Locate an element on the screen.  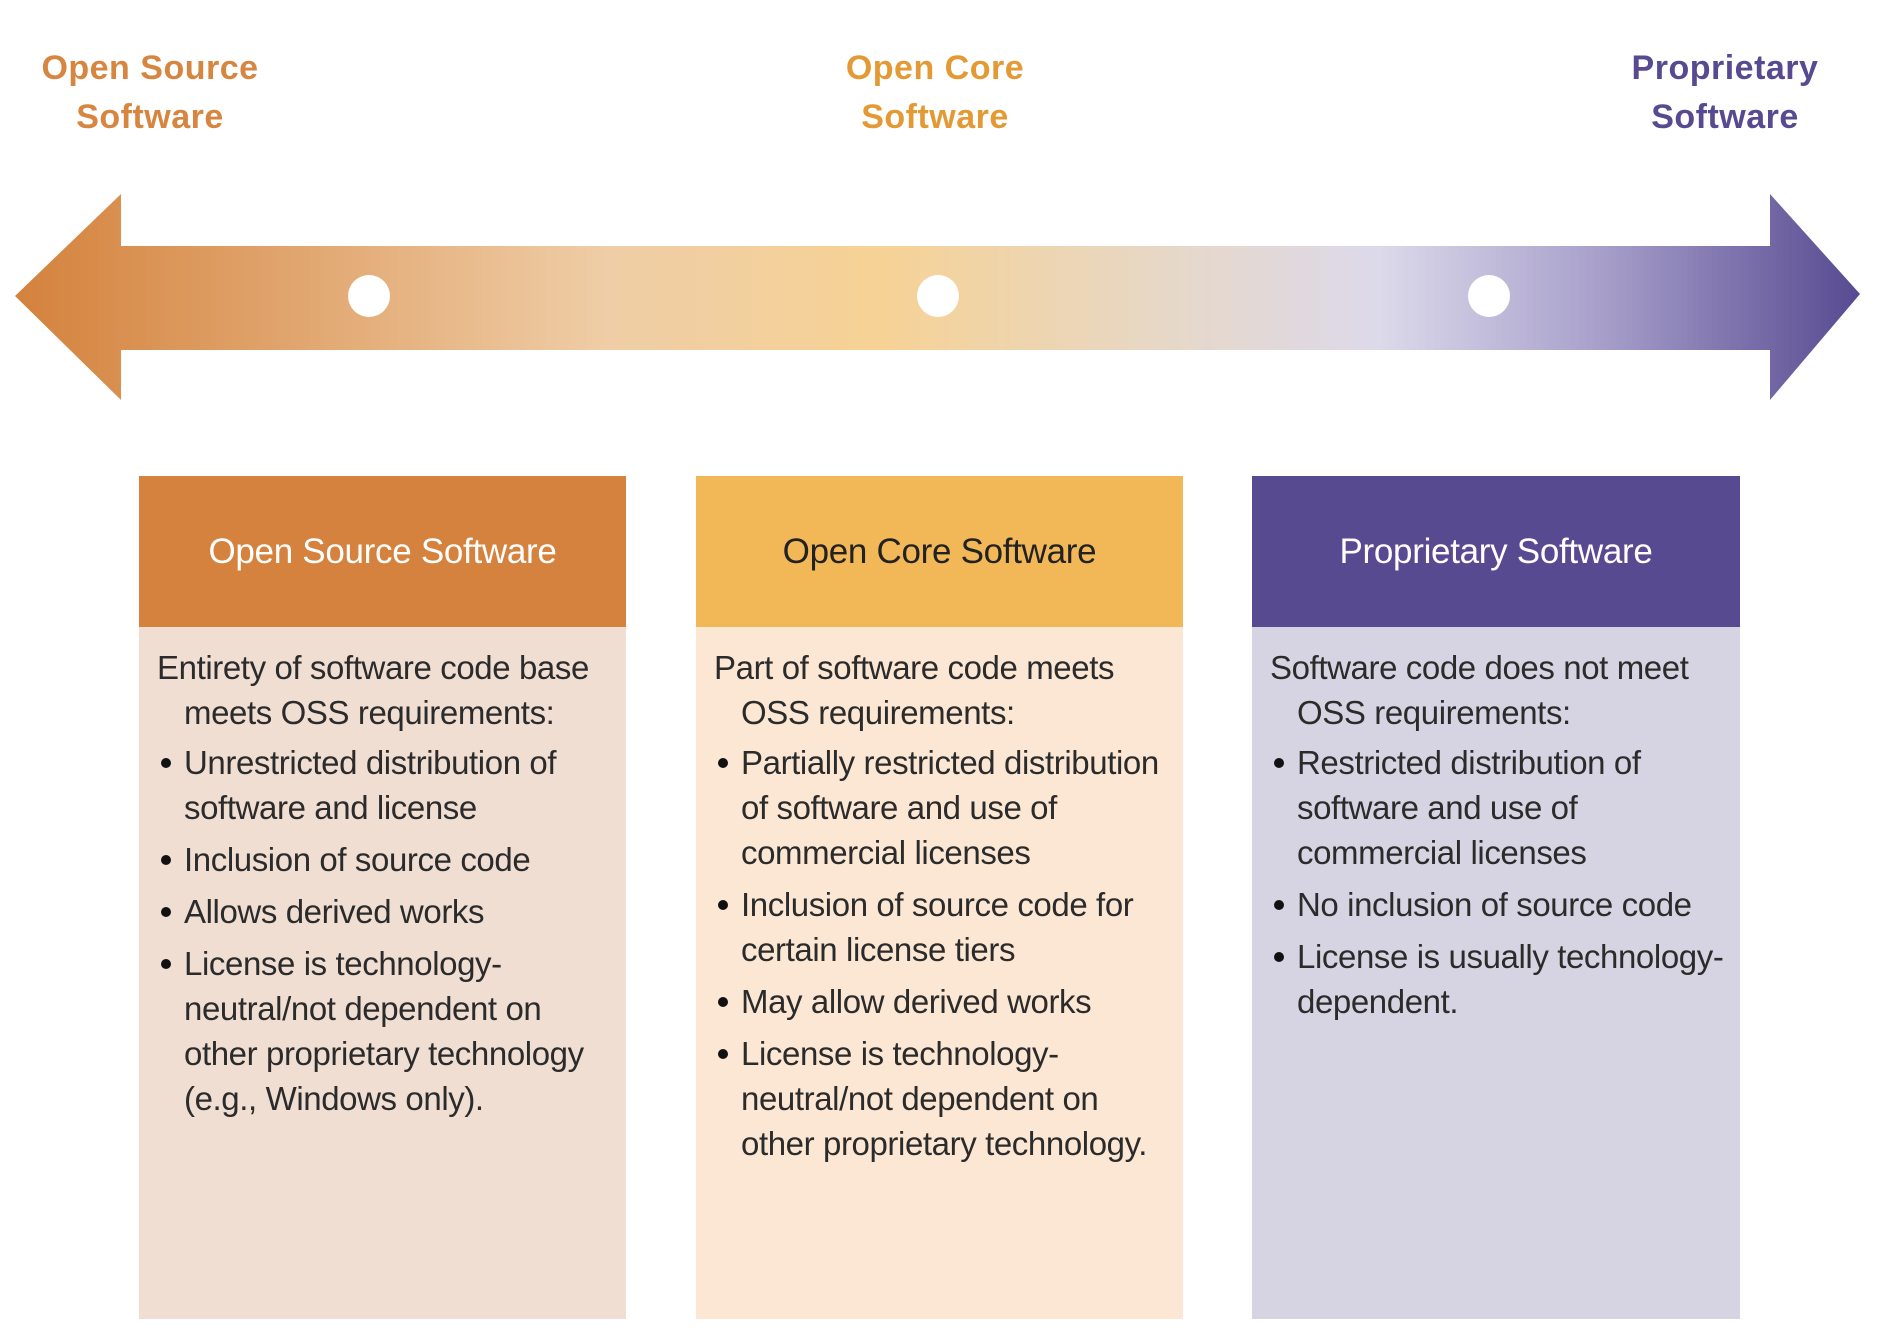
marker-dot-open-core is located at coordinates (938, 296).